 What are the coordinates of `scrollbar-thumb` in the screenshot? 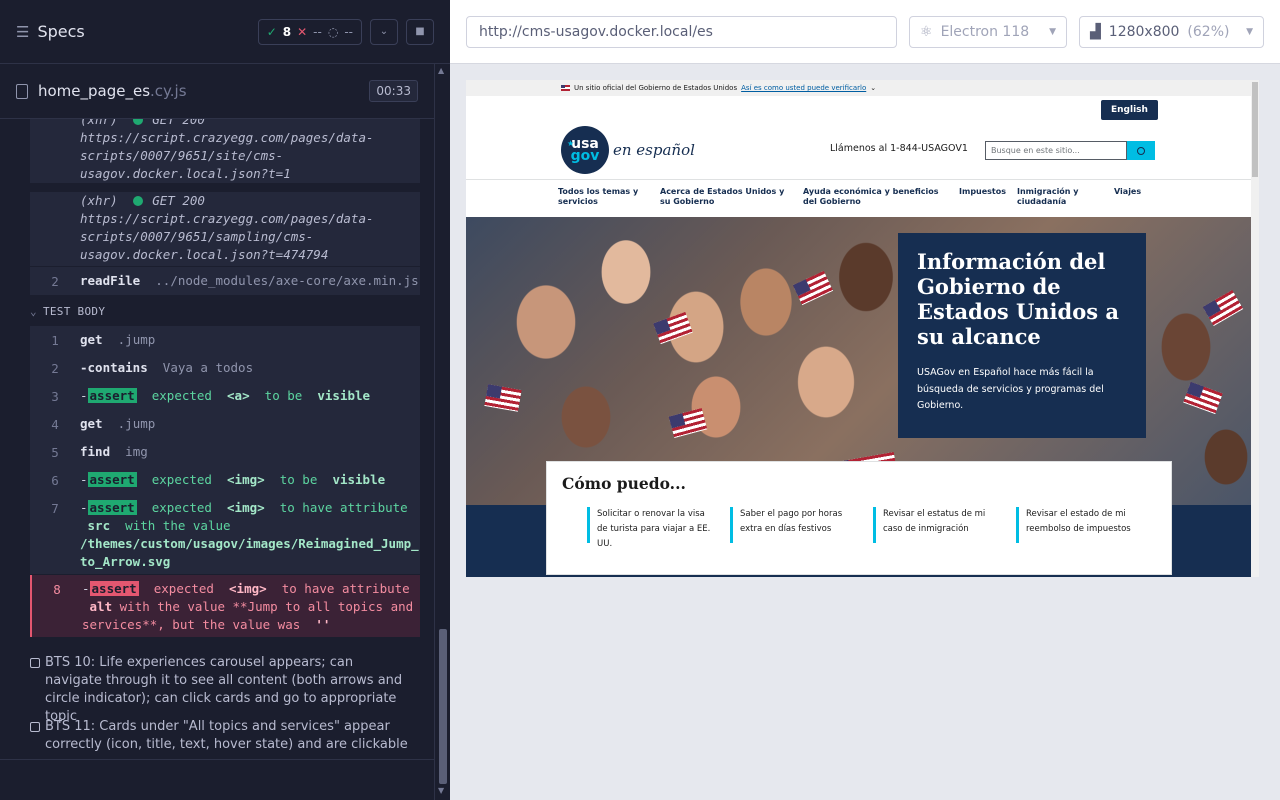 It's located at (443, 706).